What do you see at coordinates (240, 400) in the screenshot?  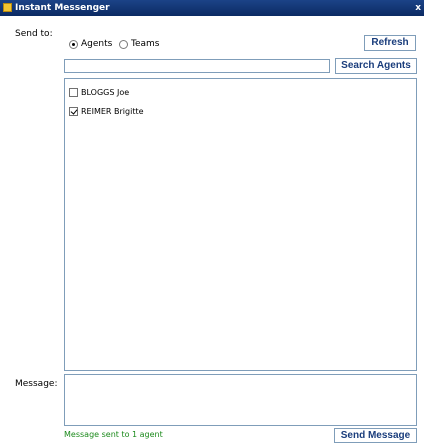 I see `message-textarea` at bounding box center [240, 400].